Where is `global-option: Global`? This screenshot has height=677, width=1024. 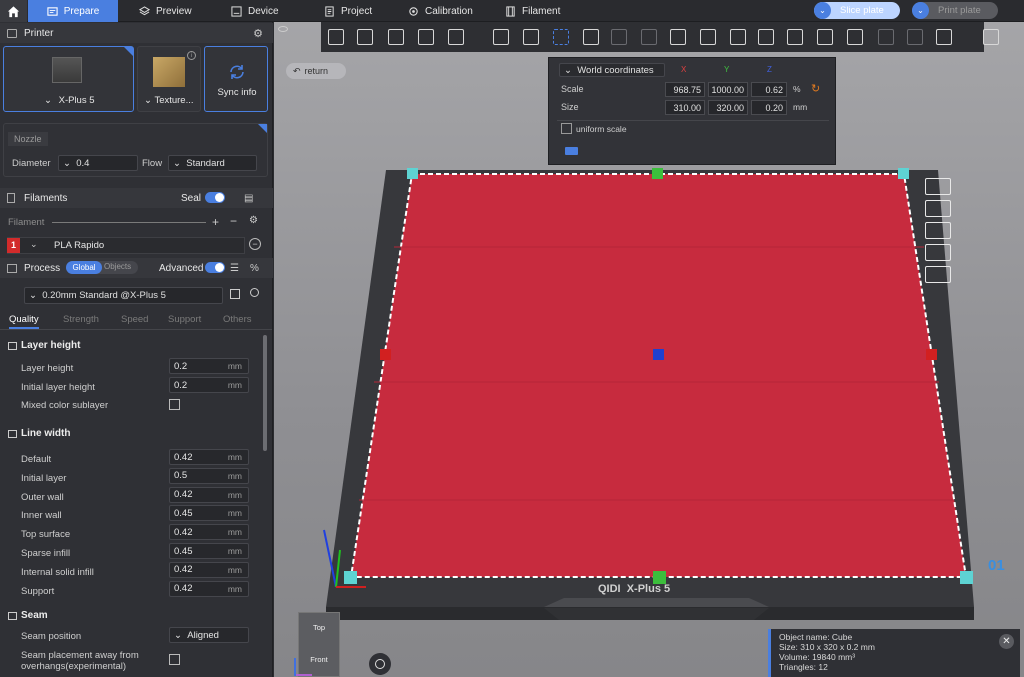 global-option: Global is located at coordinates (84, 267).